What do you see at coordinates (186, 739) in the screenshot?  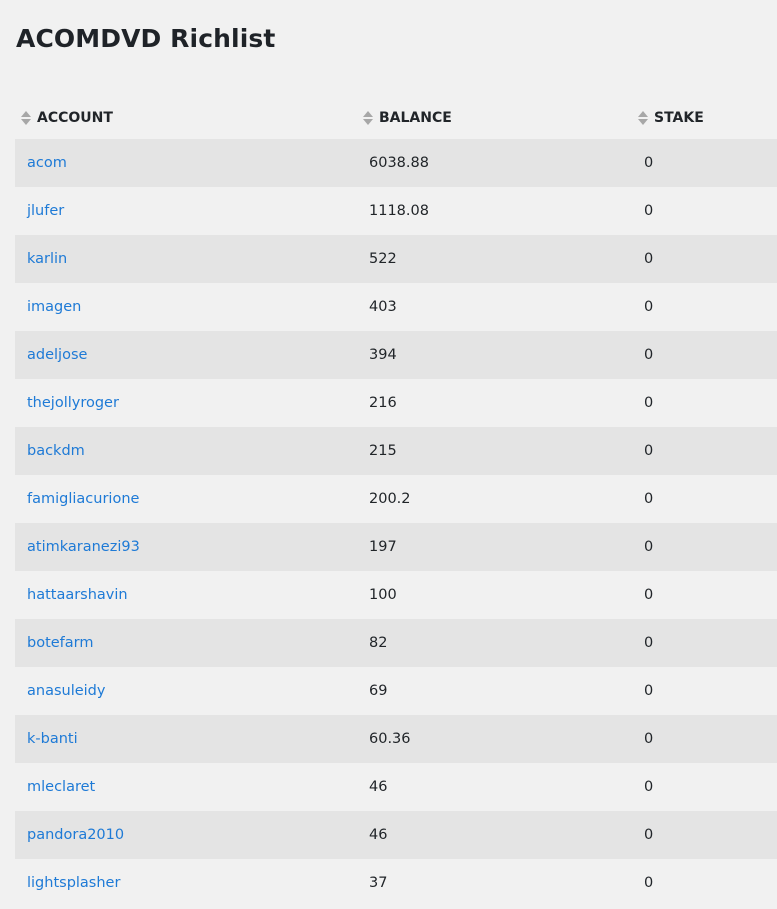 I see `cell-account: k-banti` at bounding box center [186, 739].